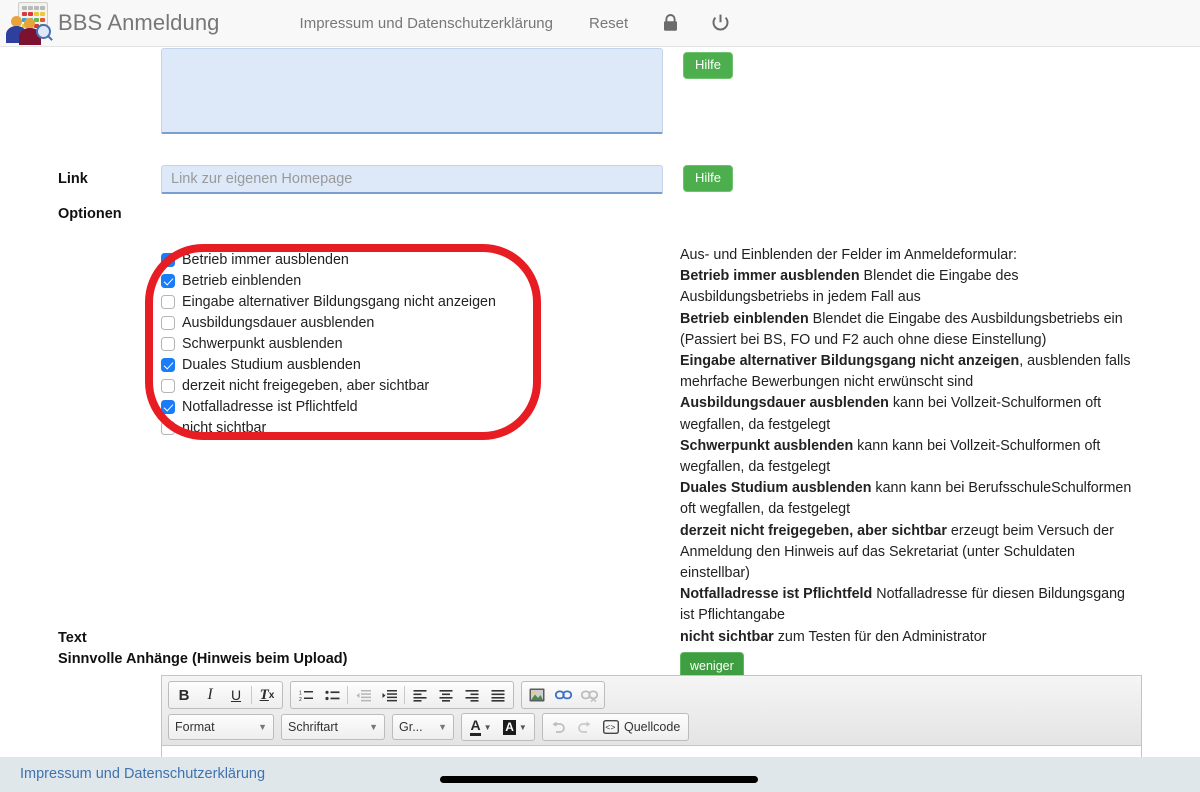 The image size is (1200, 792). I want to click on option-row: Schwerpunkt ausblenden, so click(346, 344).